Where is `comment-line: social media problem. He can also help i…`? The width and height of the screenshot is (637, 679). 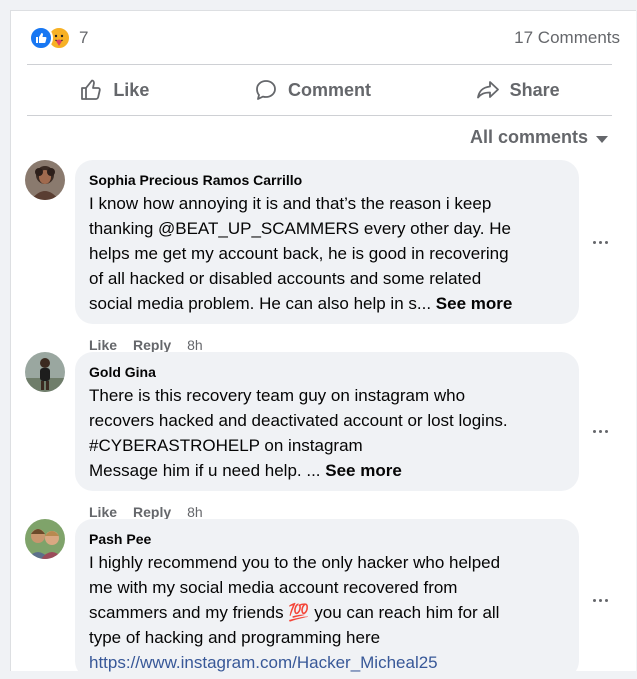
comment-line: social media problem. He can also help i… is located at coordinates (327, 303).